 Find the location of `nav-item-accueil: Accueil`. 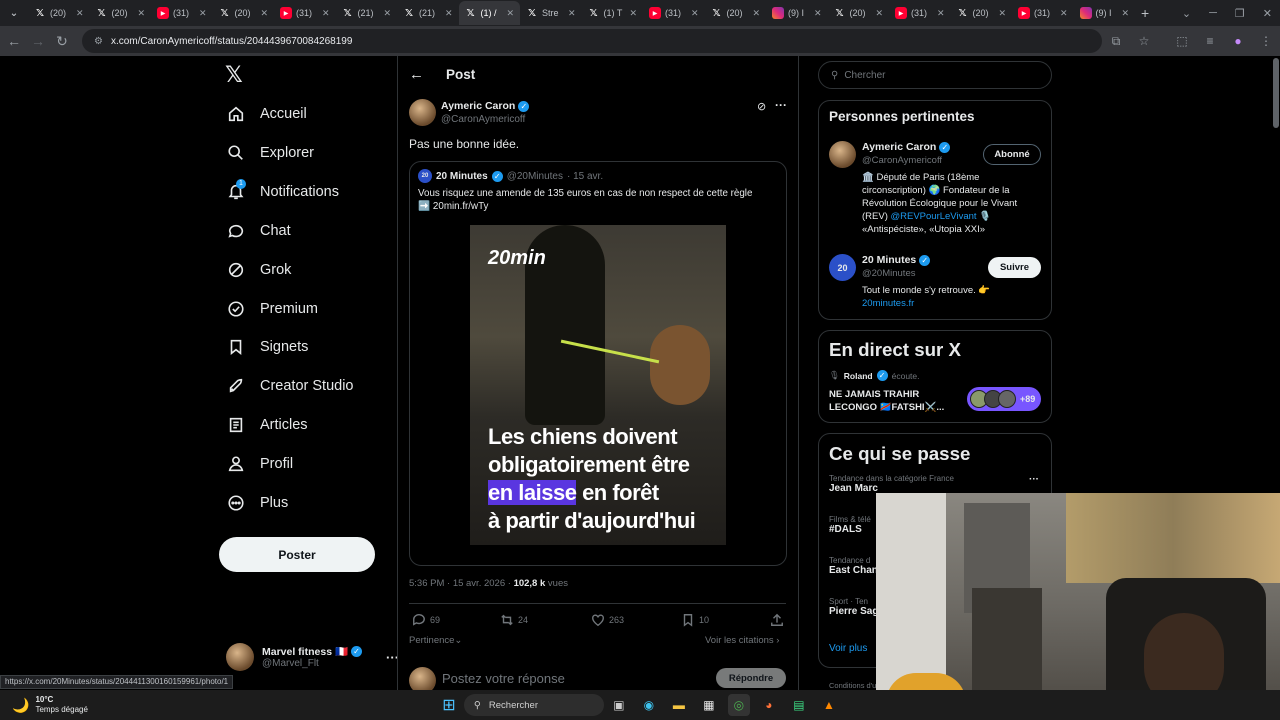

nav-item-accueil: Accueil is located at coordinates (266, 114).